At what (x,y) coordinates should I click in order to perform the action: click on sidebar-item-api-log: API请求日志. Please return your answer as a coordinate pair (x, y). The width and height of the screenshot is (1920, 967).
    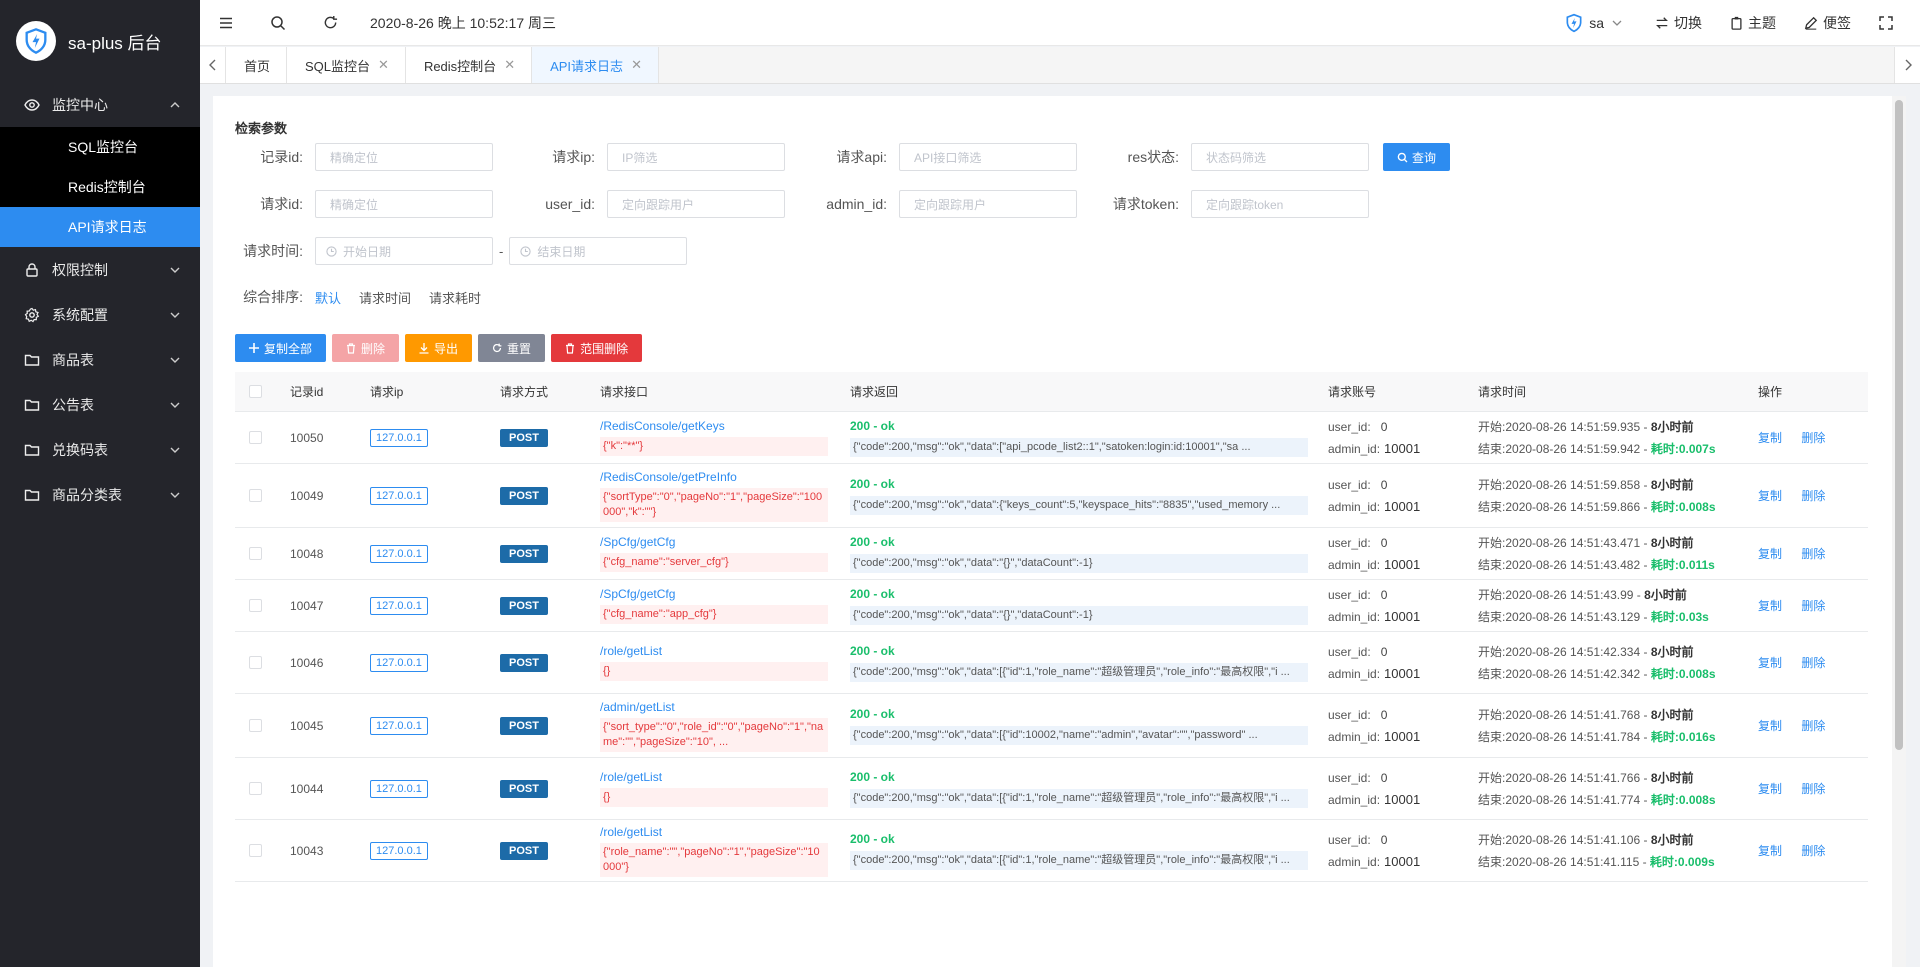
    Looking at the image, I should click on (100, 227).